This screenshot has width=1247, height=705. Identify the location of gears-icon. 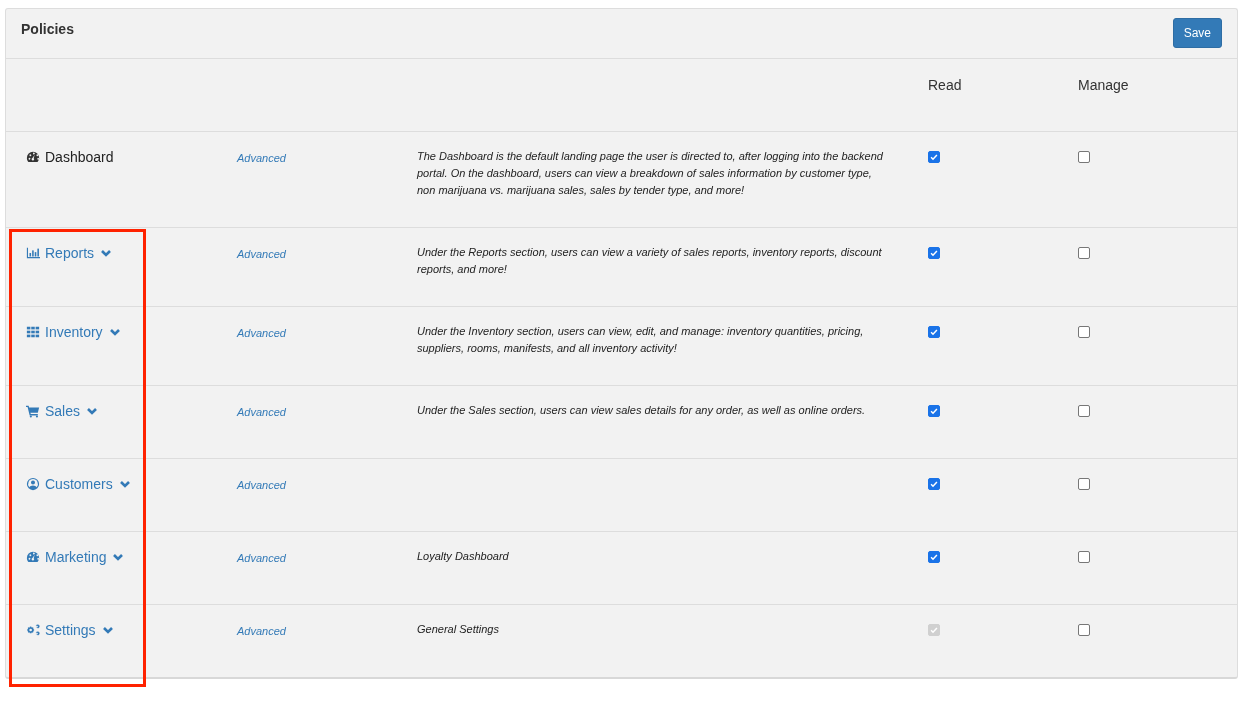
(33, 630).